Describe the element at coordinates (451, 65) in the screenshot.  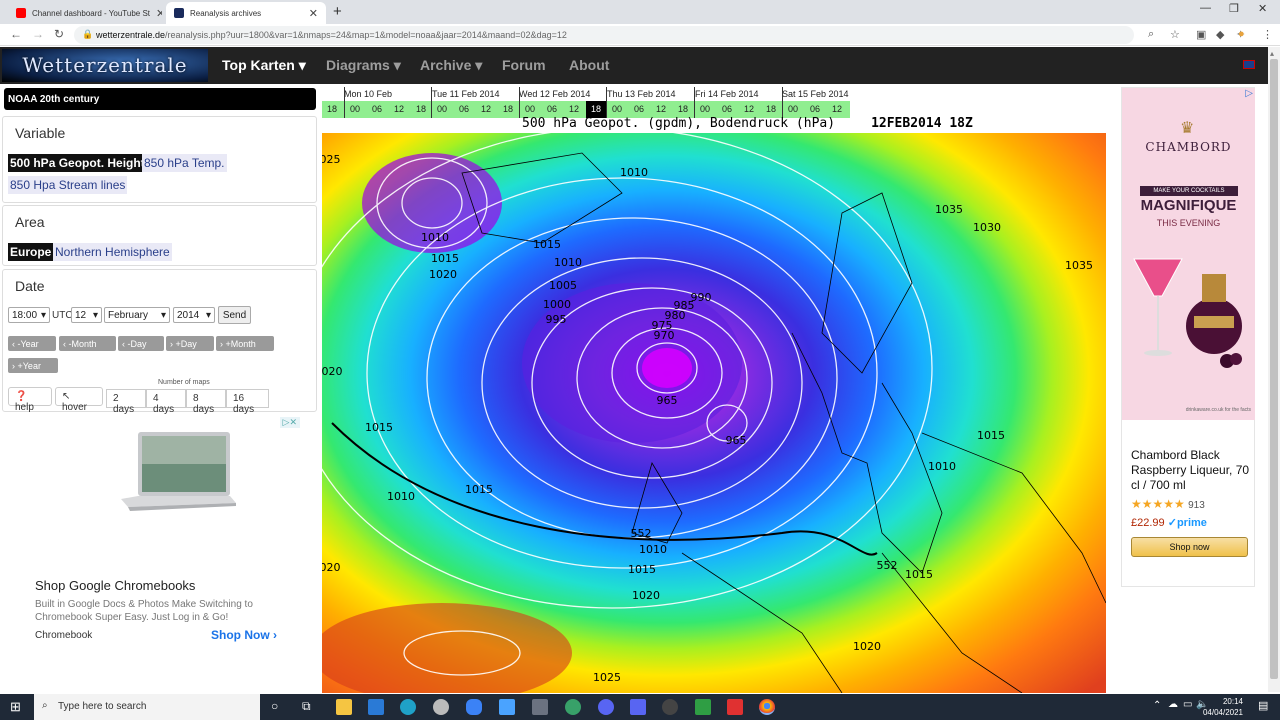
I see `menu-archive: Archive ▾` at that location.